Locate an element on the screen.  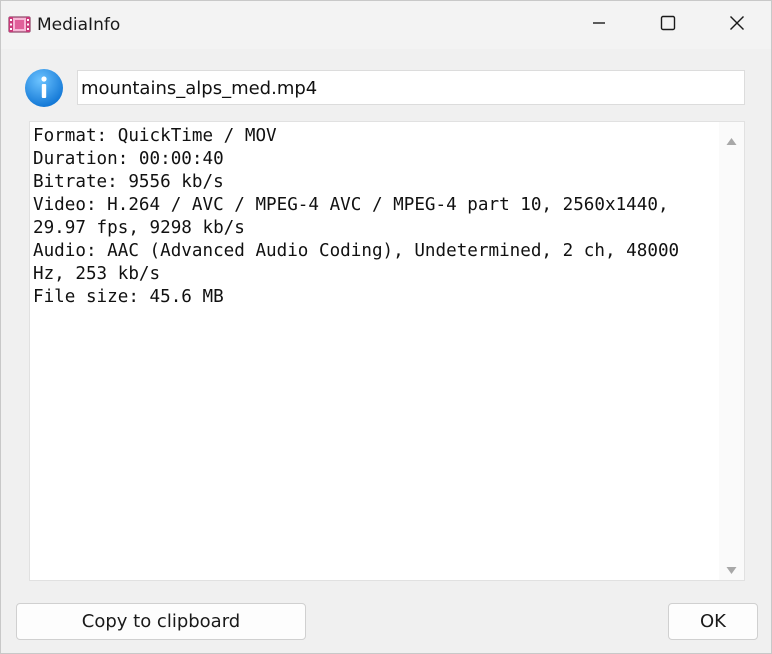
minimize-button is located at coordinates (599, 25).